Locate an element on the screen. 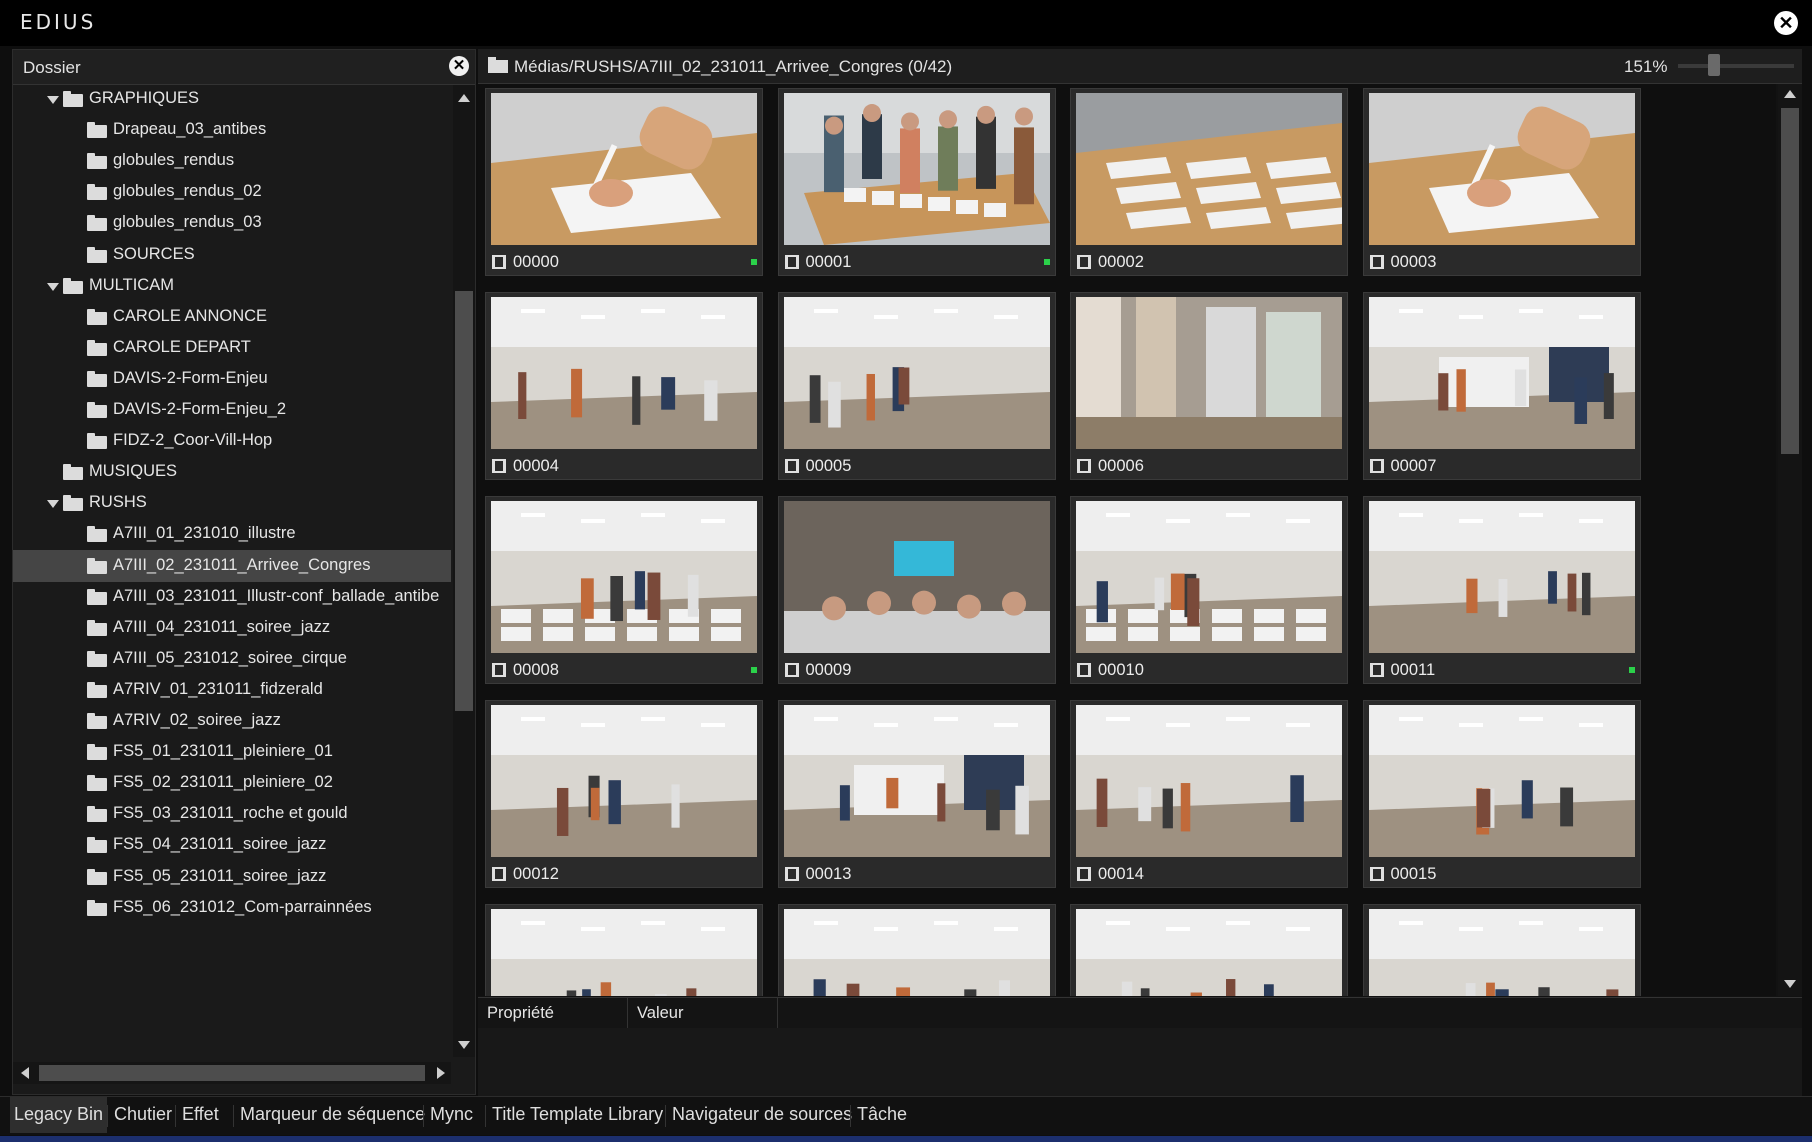  folder-tree-item: A7III_05_231012_soiree_cirque is located at coordinates (232, 659).